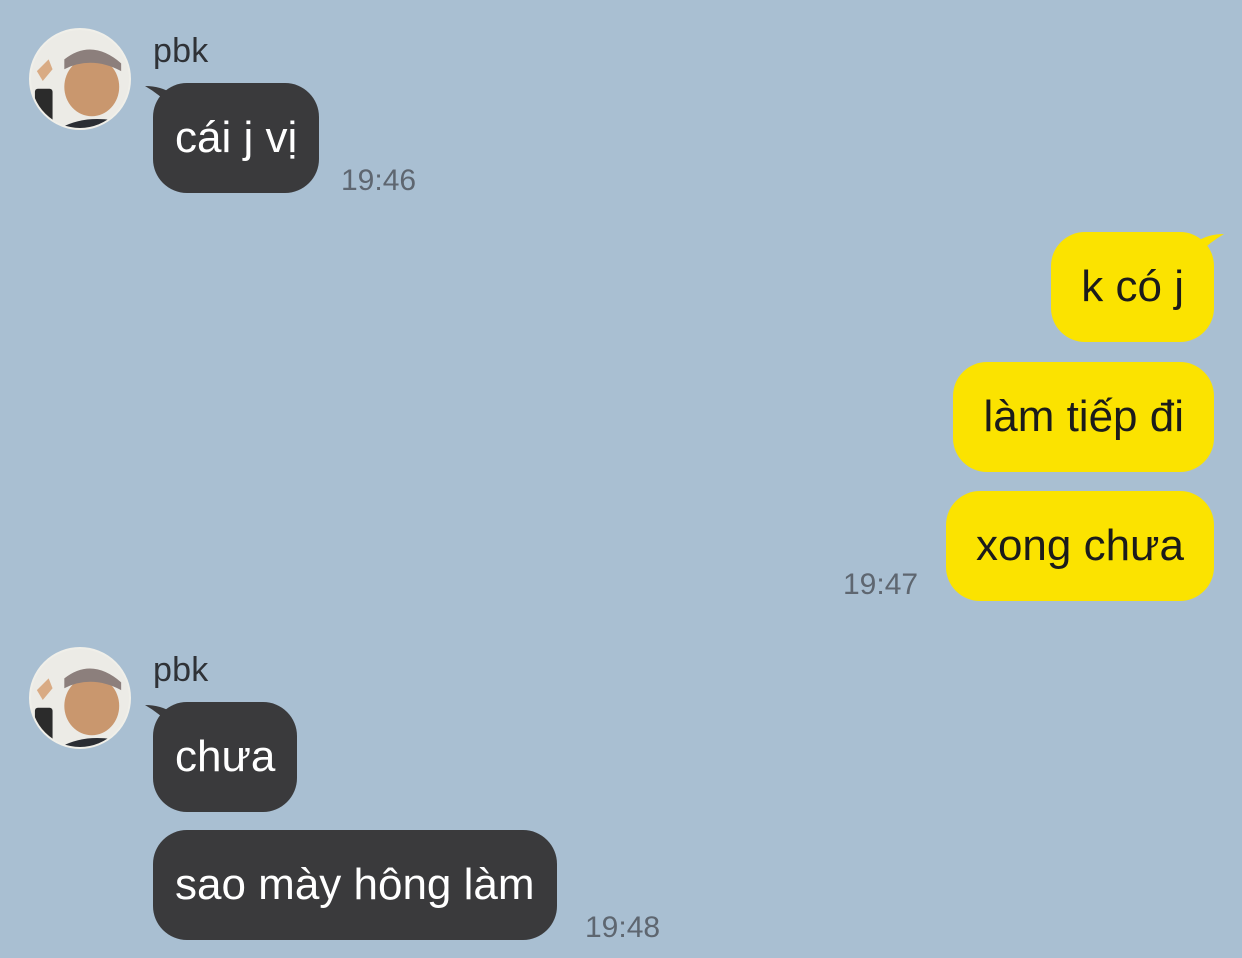 The width and height of the screenshot is (1242, 958). Describe the element at coordinates (379, 180) in the screenshot. I see `message-time: 19:46` at that location.